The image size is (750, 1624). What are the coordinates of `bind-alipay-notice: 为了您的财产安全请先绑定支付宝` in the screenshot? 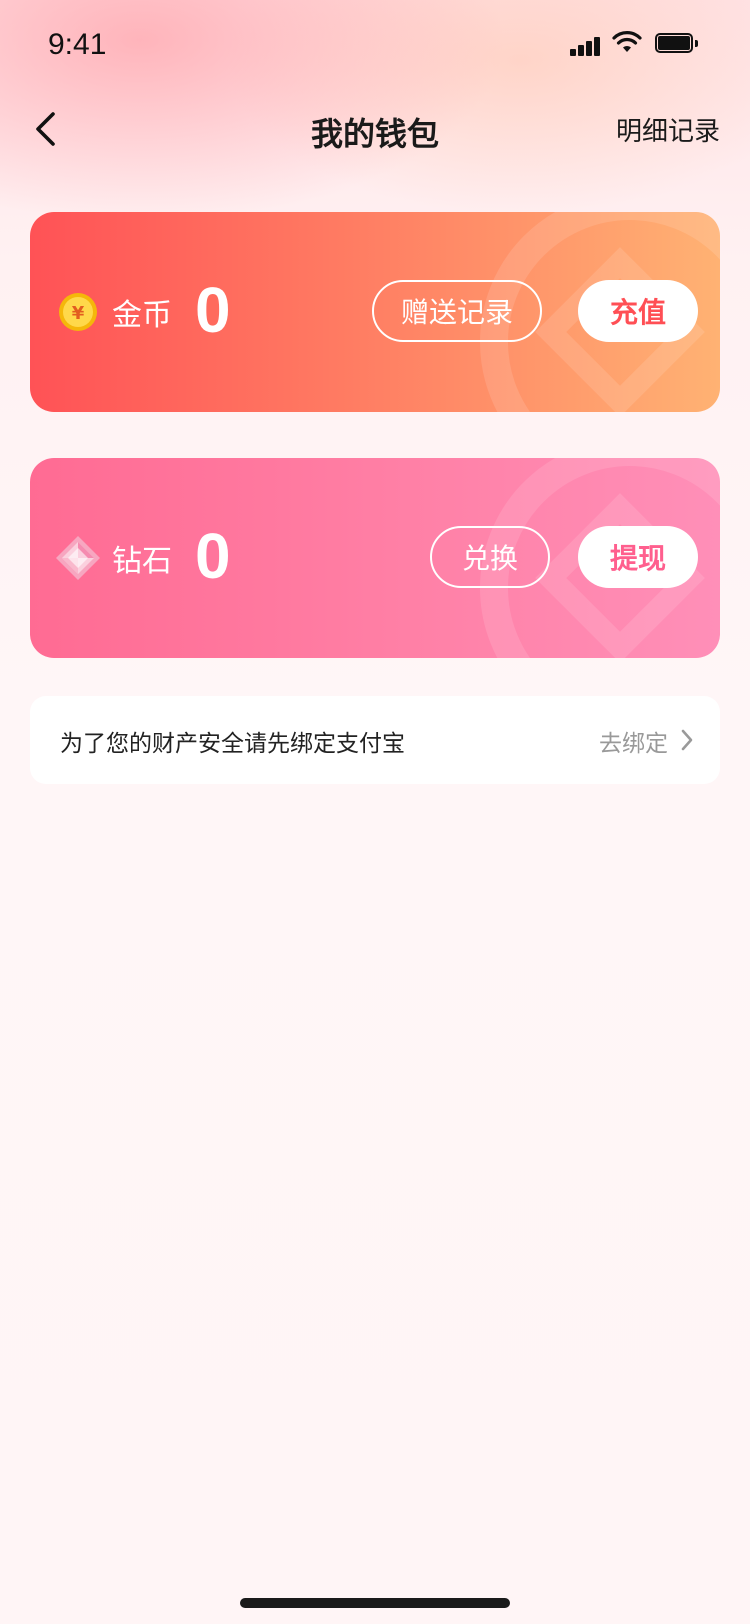 It's located at (232, 744).